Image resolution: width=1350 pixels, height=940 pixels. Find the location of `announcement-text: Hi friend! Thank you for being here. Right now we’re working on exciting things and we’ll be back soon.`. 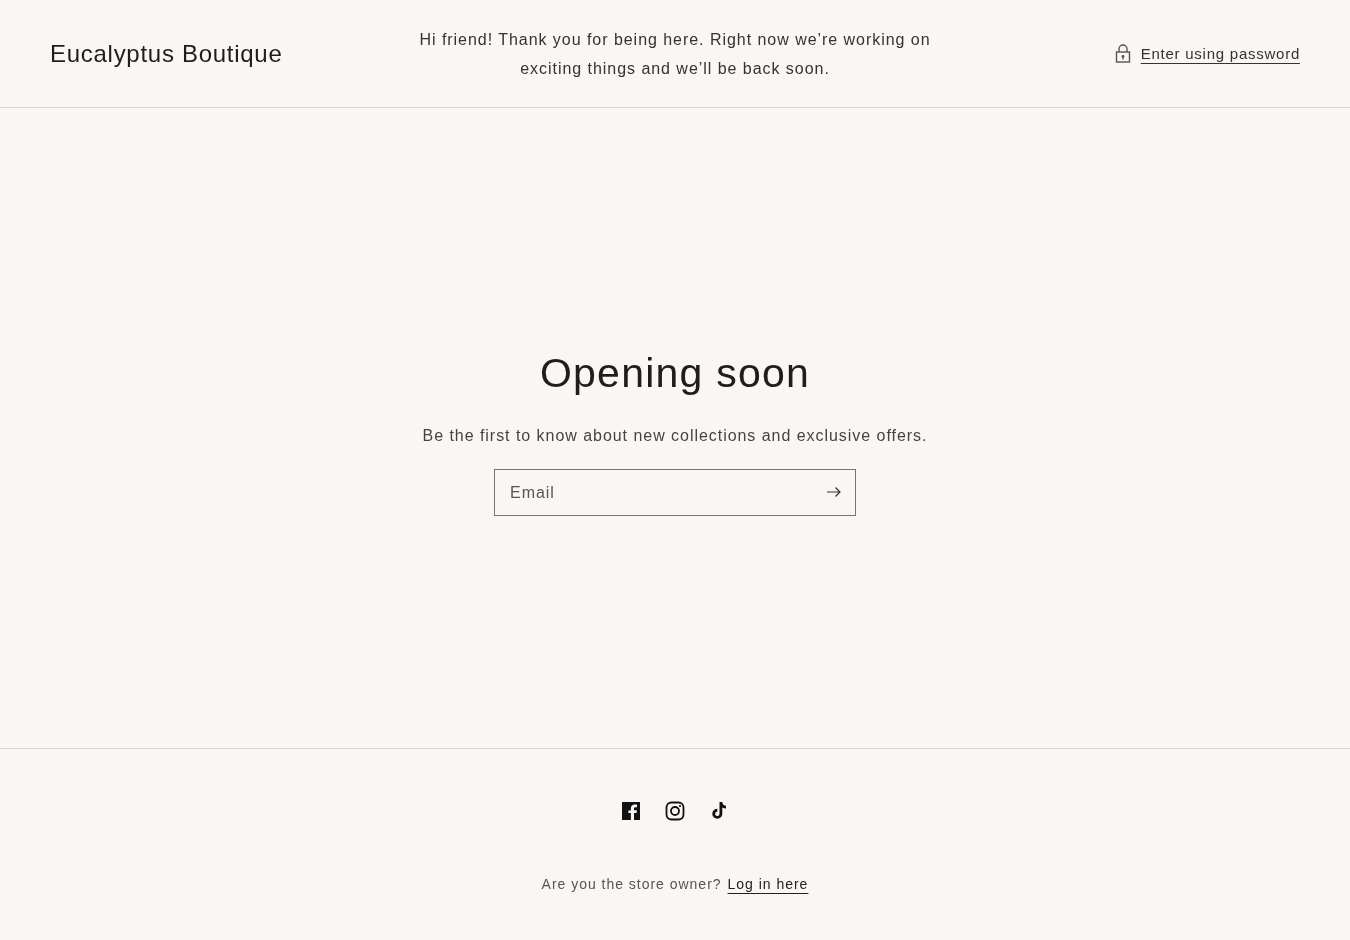

announcement-text: Hi friend! Thank you for being here. Right now we’re working on exciting things and we’ll be back soon. is located at coordinates (675, 54).